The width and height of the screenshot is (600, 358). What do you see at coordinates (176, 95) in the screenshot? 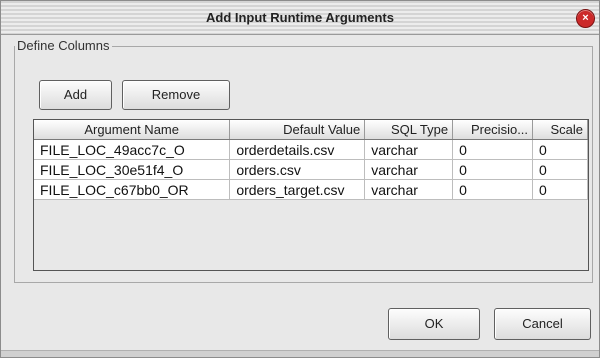
I see `remove-button: Remove` at bounding box center [176, 95].